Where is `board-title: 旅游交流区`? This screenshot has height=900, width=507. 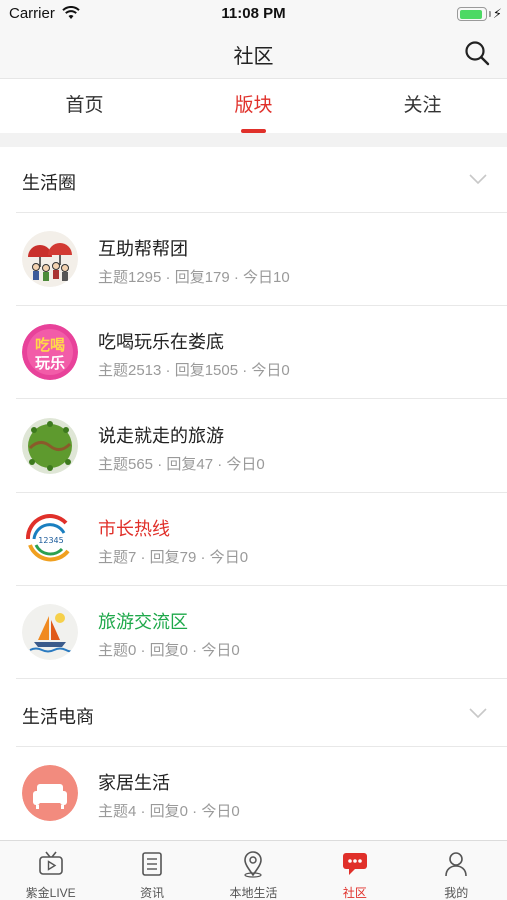
board-title: 旅游交流区 is located at coordinates (143, 622).